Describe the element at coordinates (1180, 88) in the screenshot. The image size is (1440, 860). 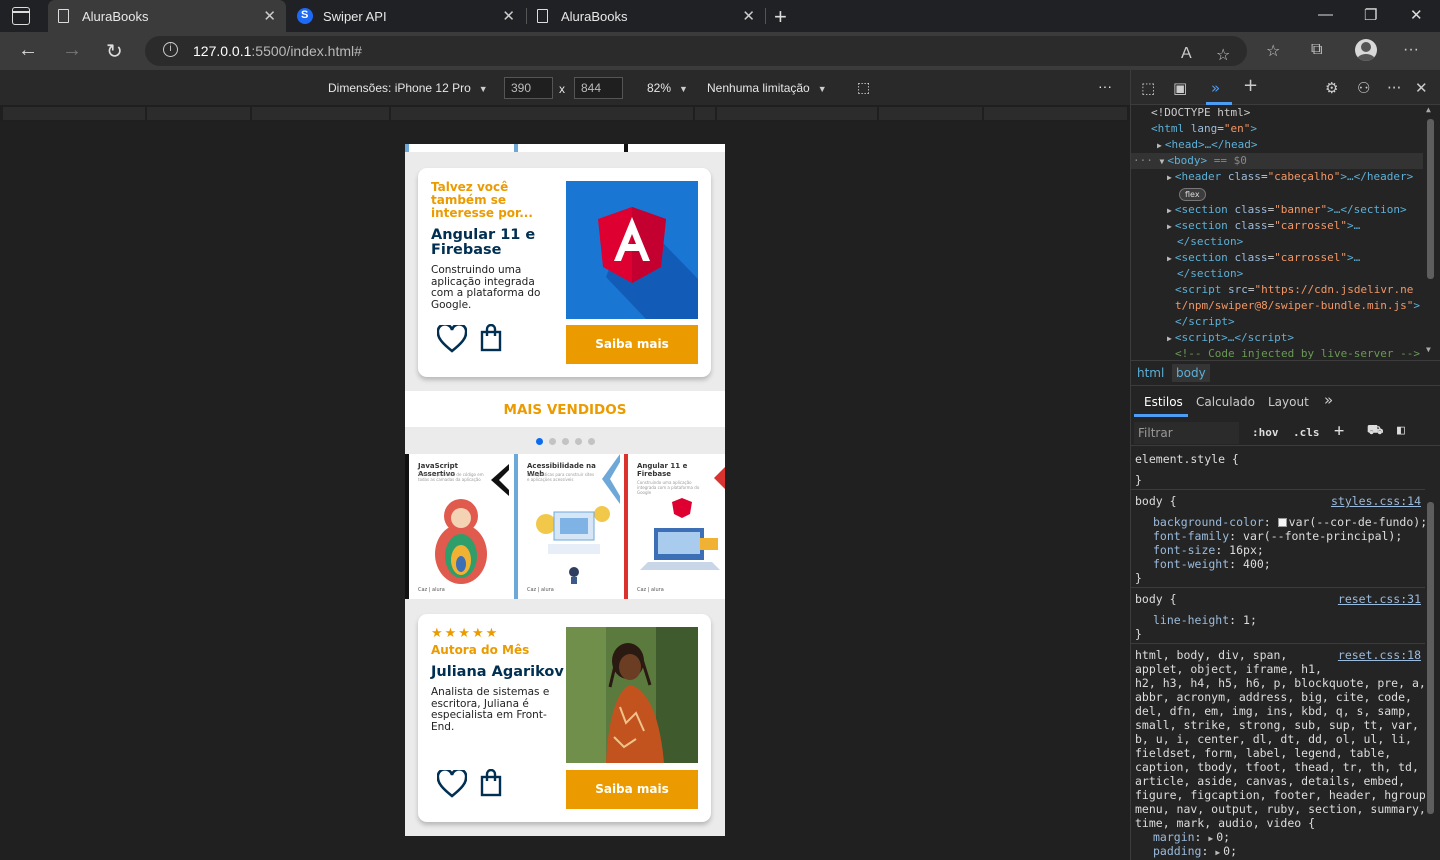
I see `device-emulation-icon: ▣` at that location.